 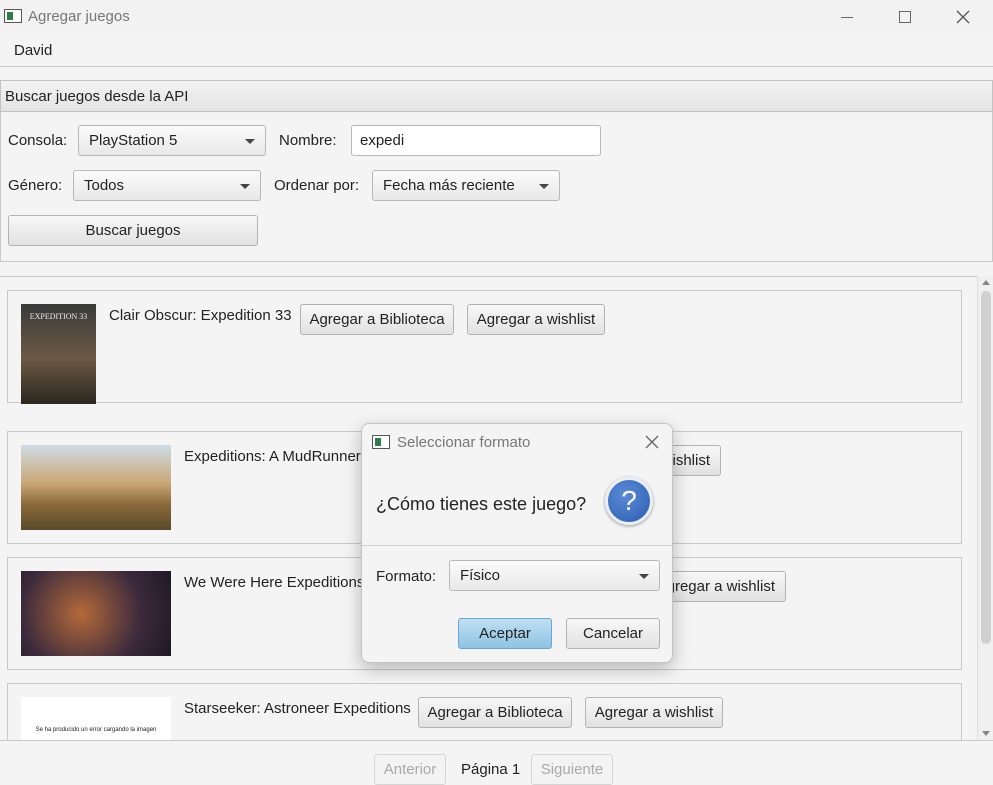 What do you see at coordinates (58, 354) in the screenshot?
I see `game-cover-image: EXPEDITION 33` at bounding box center [58, 354].